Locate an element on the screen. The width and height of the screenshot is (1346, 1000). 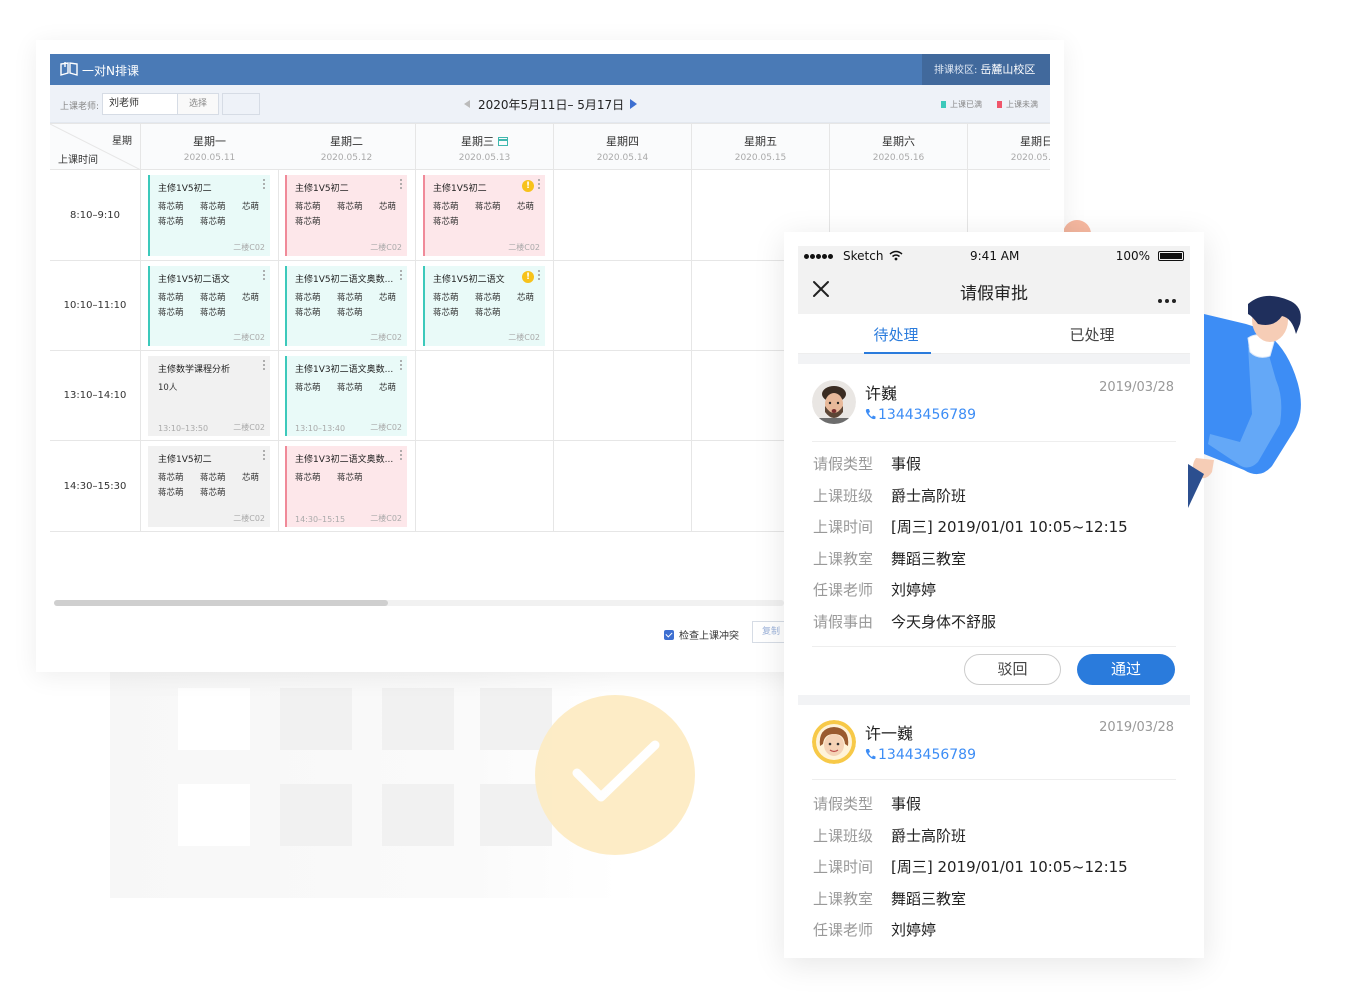
course-card: 主修1V5初二 蒋芯萌 蒋芯萌 芯萌 蒋芯萌 二楼C02! is located at coordinates (484, 215).